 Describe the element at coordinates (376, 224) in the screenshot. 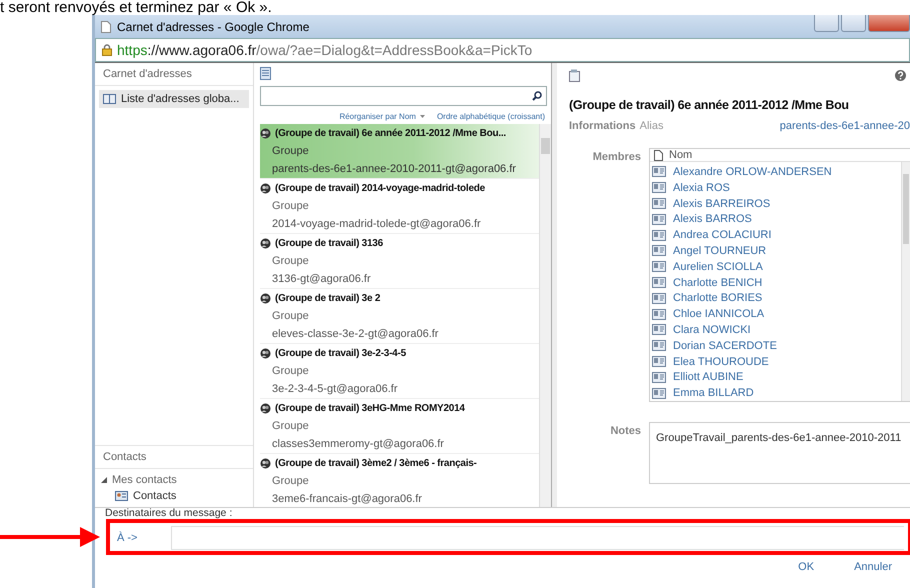

I see `group-email: 2014-voyage-madrid-tolede-gt@agora06.fr` at that location.